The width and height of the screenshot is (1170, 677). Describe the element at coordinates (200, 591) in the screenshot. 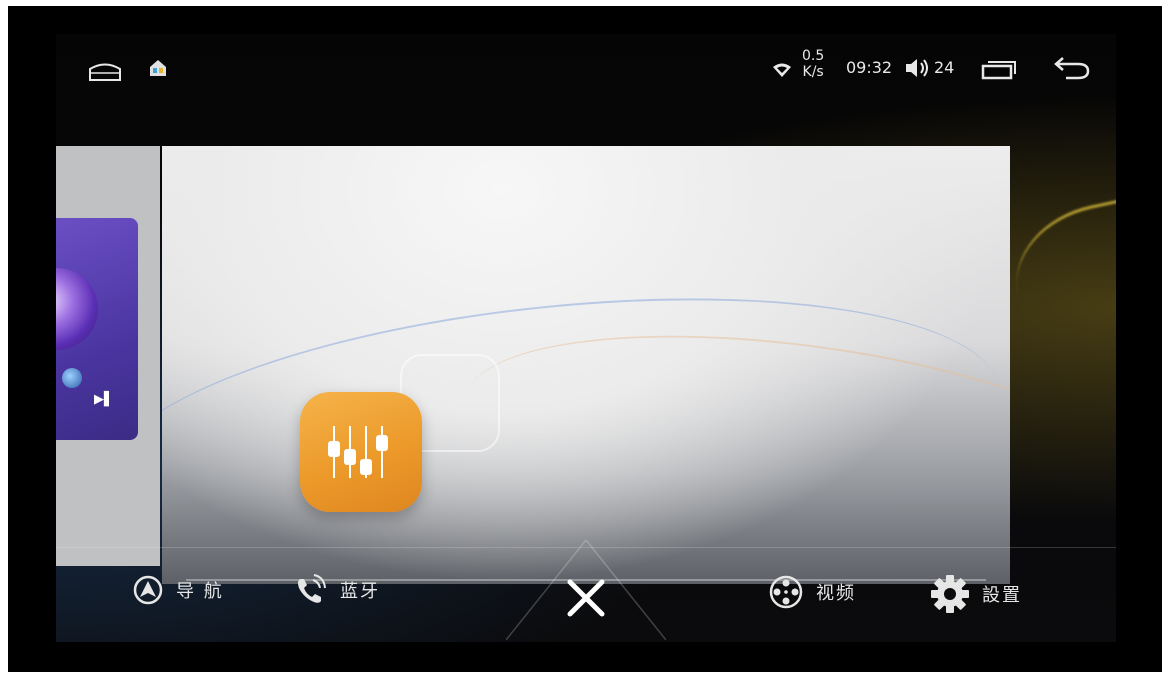

I see `dock-navigation-label: 导 航` at that location.